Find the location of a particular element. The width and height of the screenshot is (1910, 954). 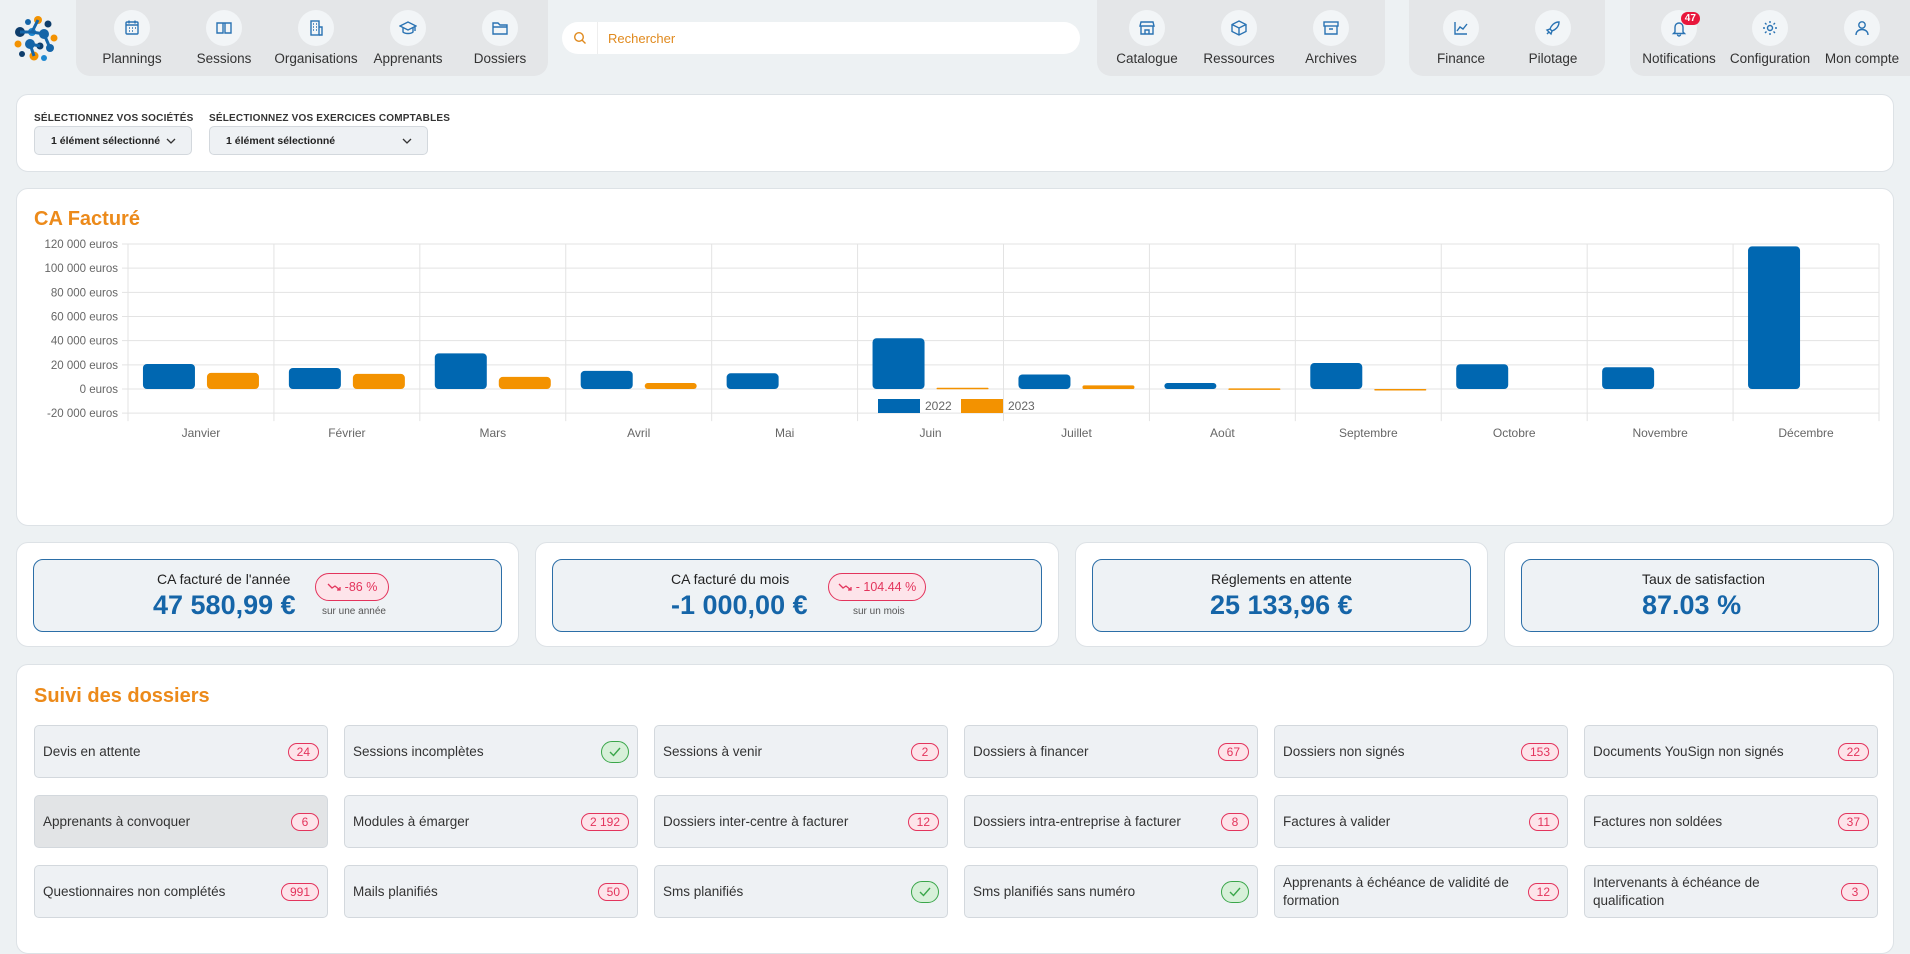

suivi-tile: Questionnaires non complétés 991 is located at coordinates (181, 891).